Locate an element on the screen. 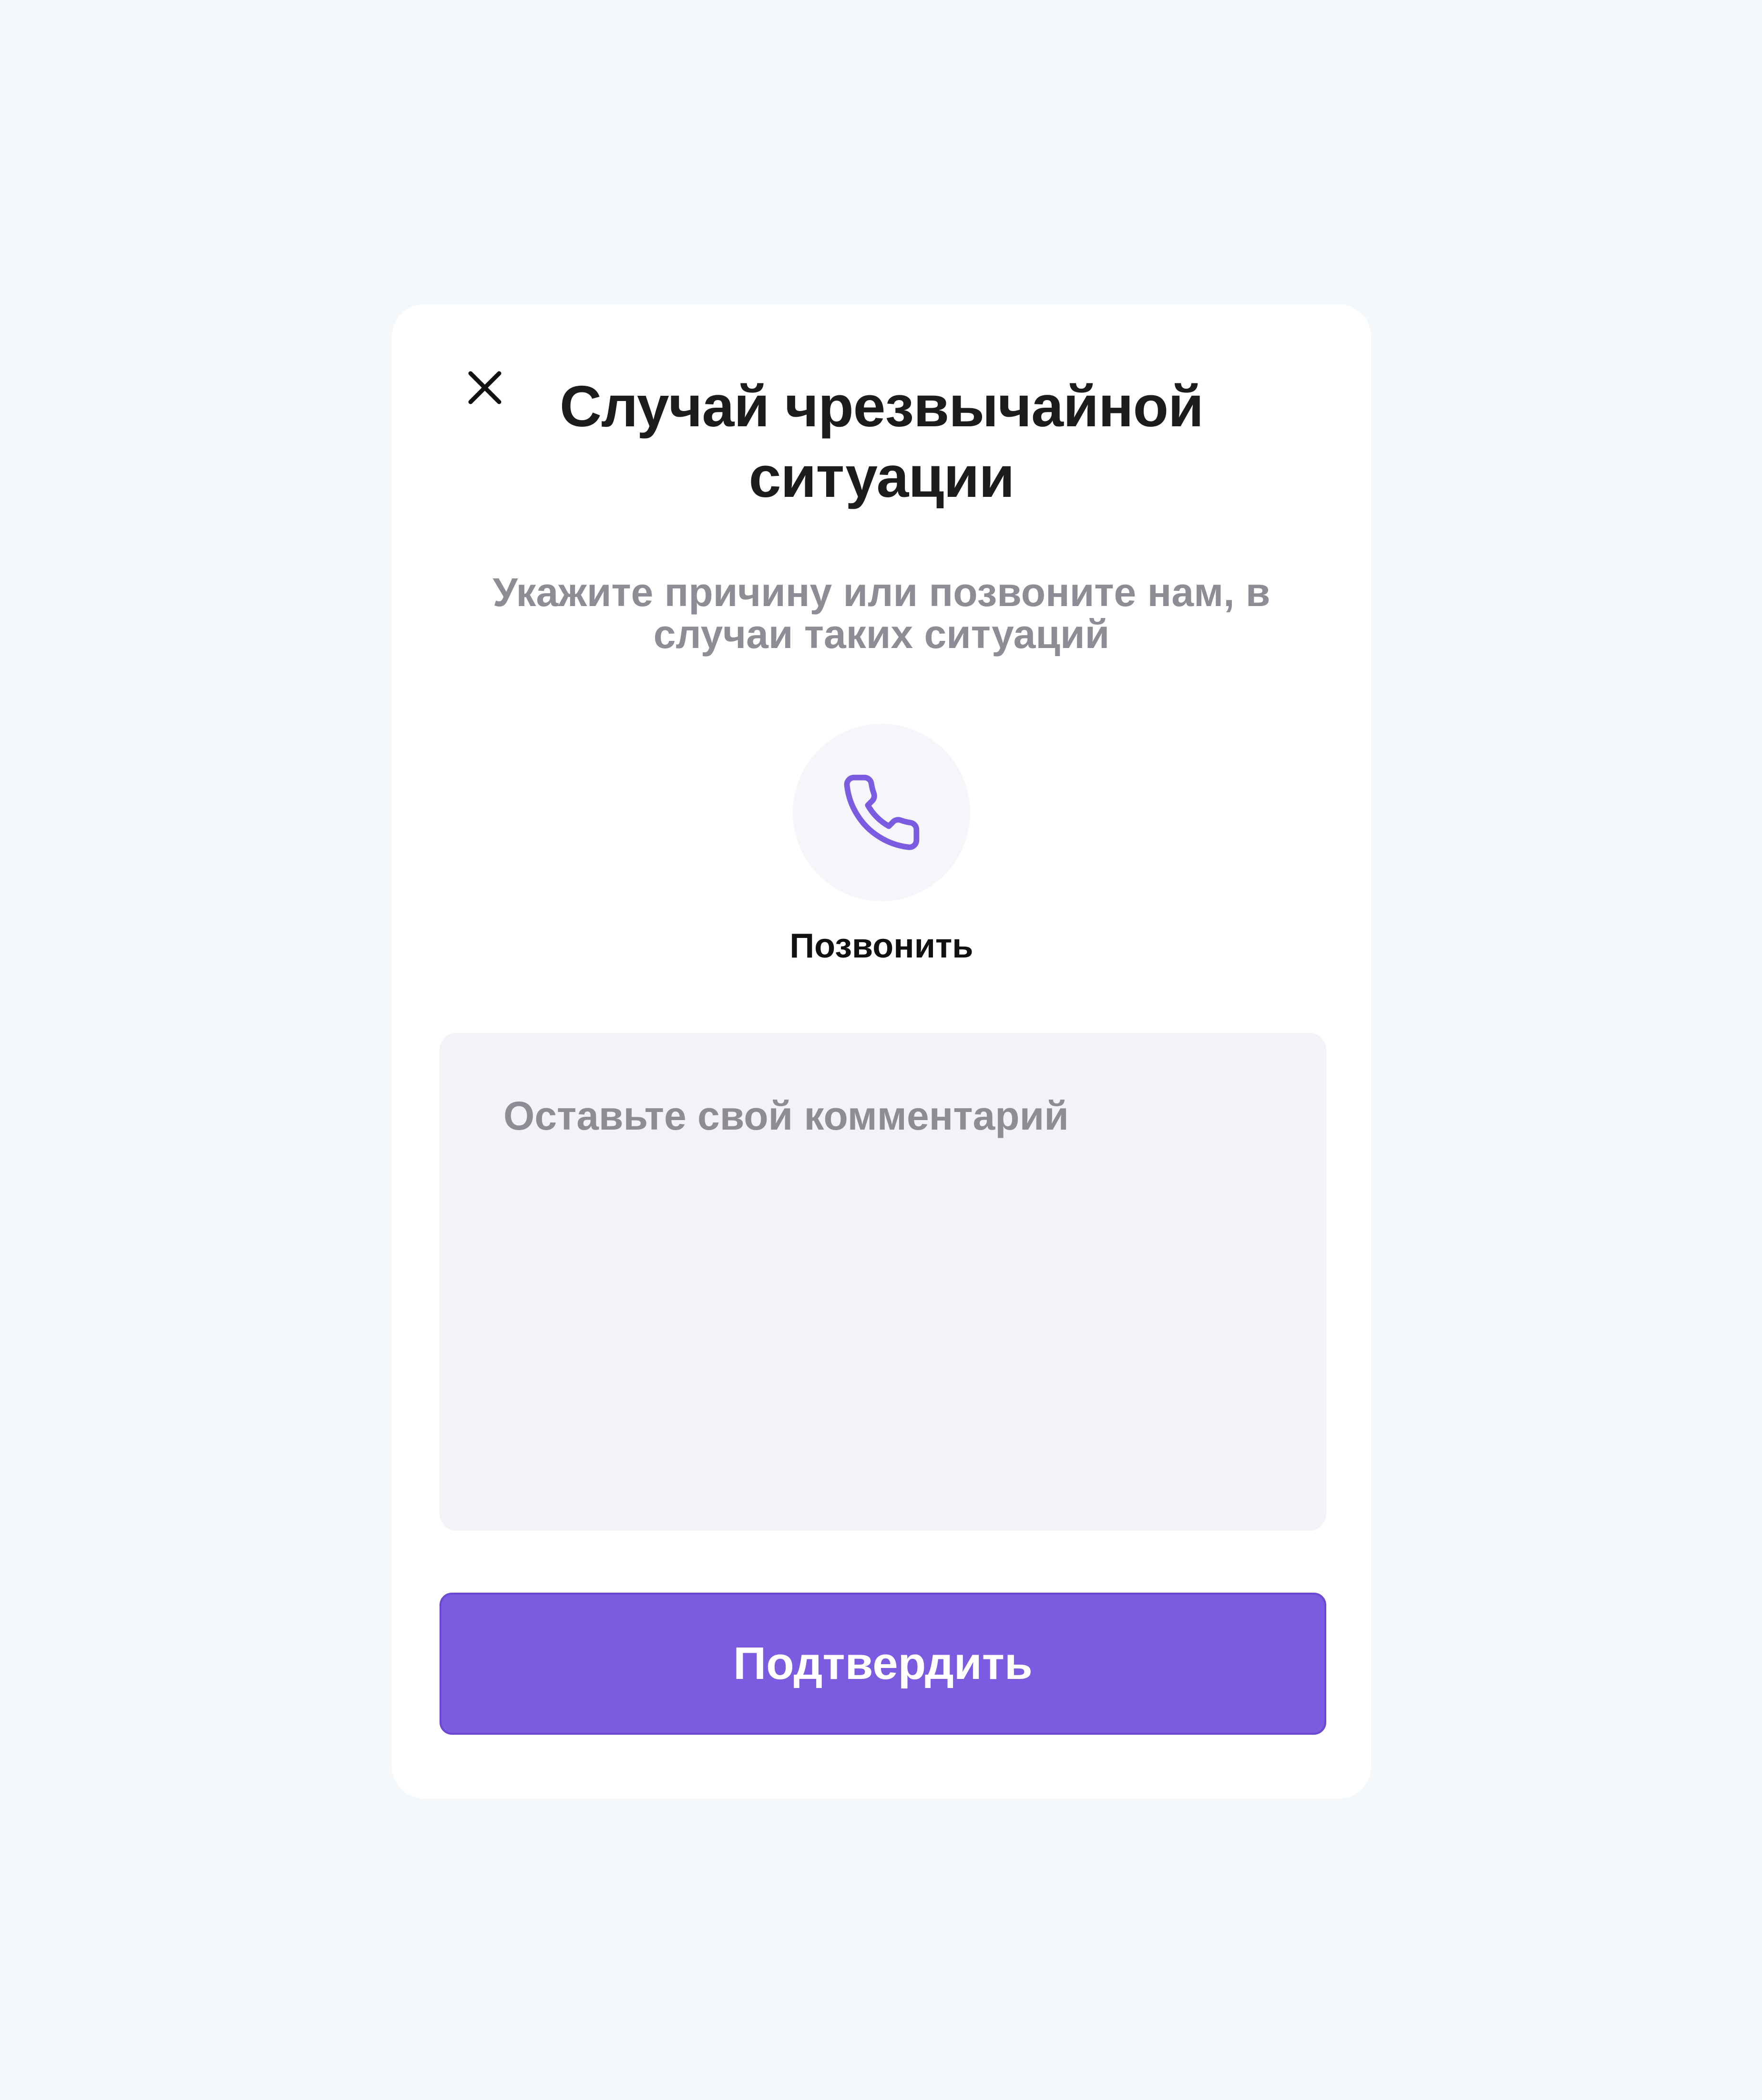 The width and height of the screenshot is (1762, 2100). modal-title: Случай чрезвычайной ситуации is located at coordinates (882, 441).